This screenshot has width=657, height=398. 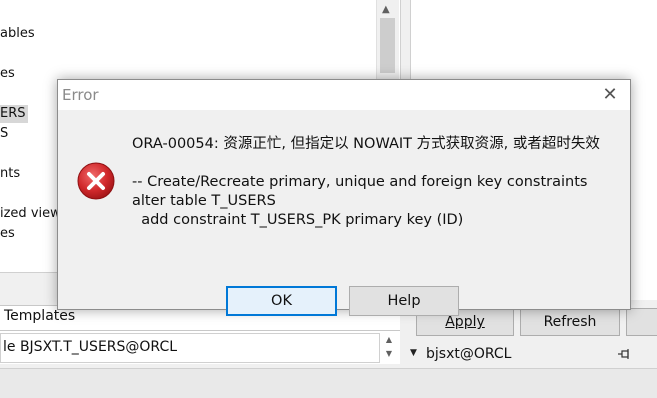 What do you see at coordinates (14, 114) in the screenshot?
I see `tree-item-selected: ERS` at bounding box center [14, 114].